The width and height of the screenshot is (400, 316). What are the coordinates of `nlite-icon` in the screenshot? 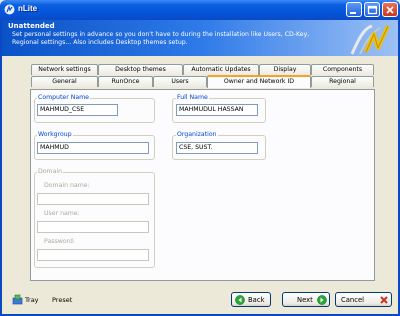 It's located at (9, 9).